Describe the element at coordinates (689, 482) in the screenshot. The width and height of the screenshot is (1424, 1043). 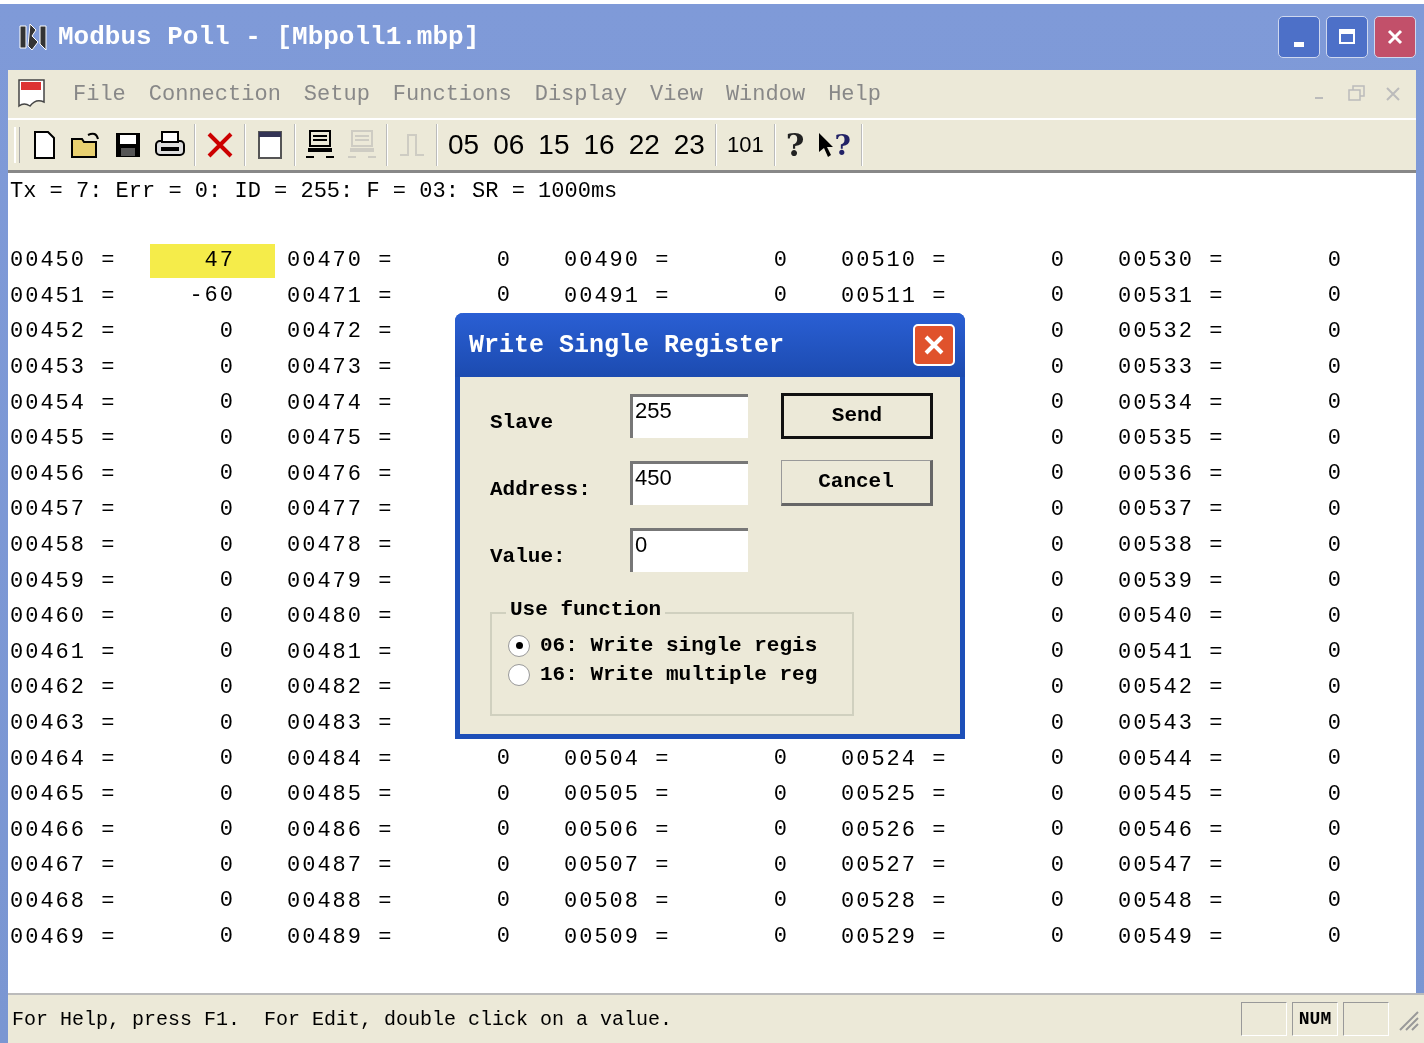
I see `input-field: 450` at that location.